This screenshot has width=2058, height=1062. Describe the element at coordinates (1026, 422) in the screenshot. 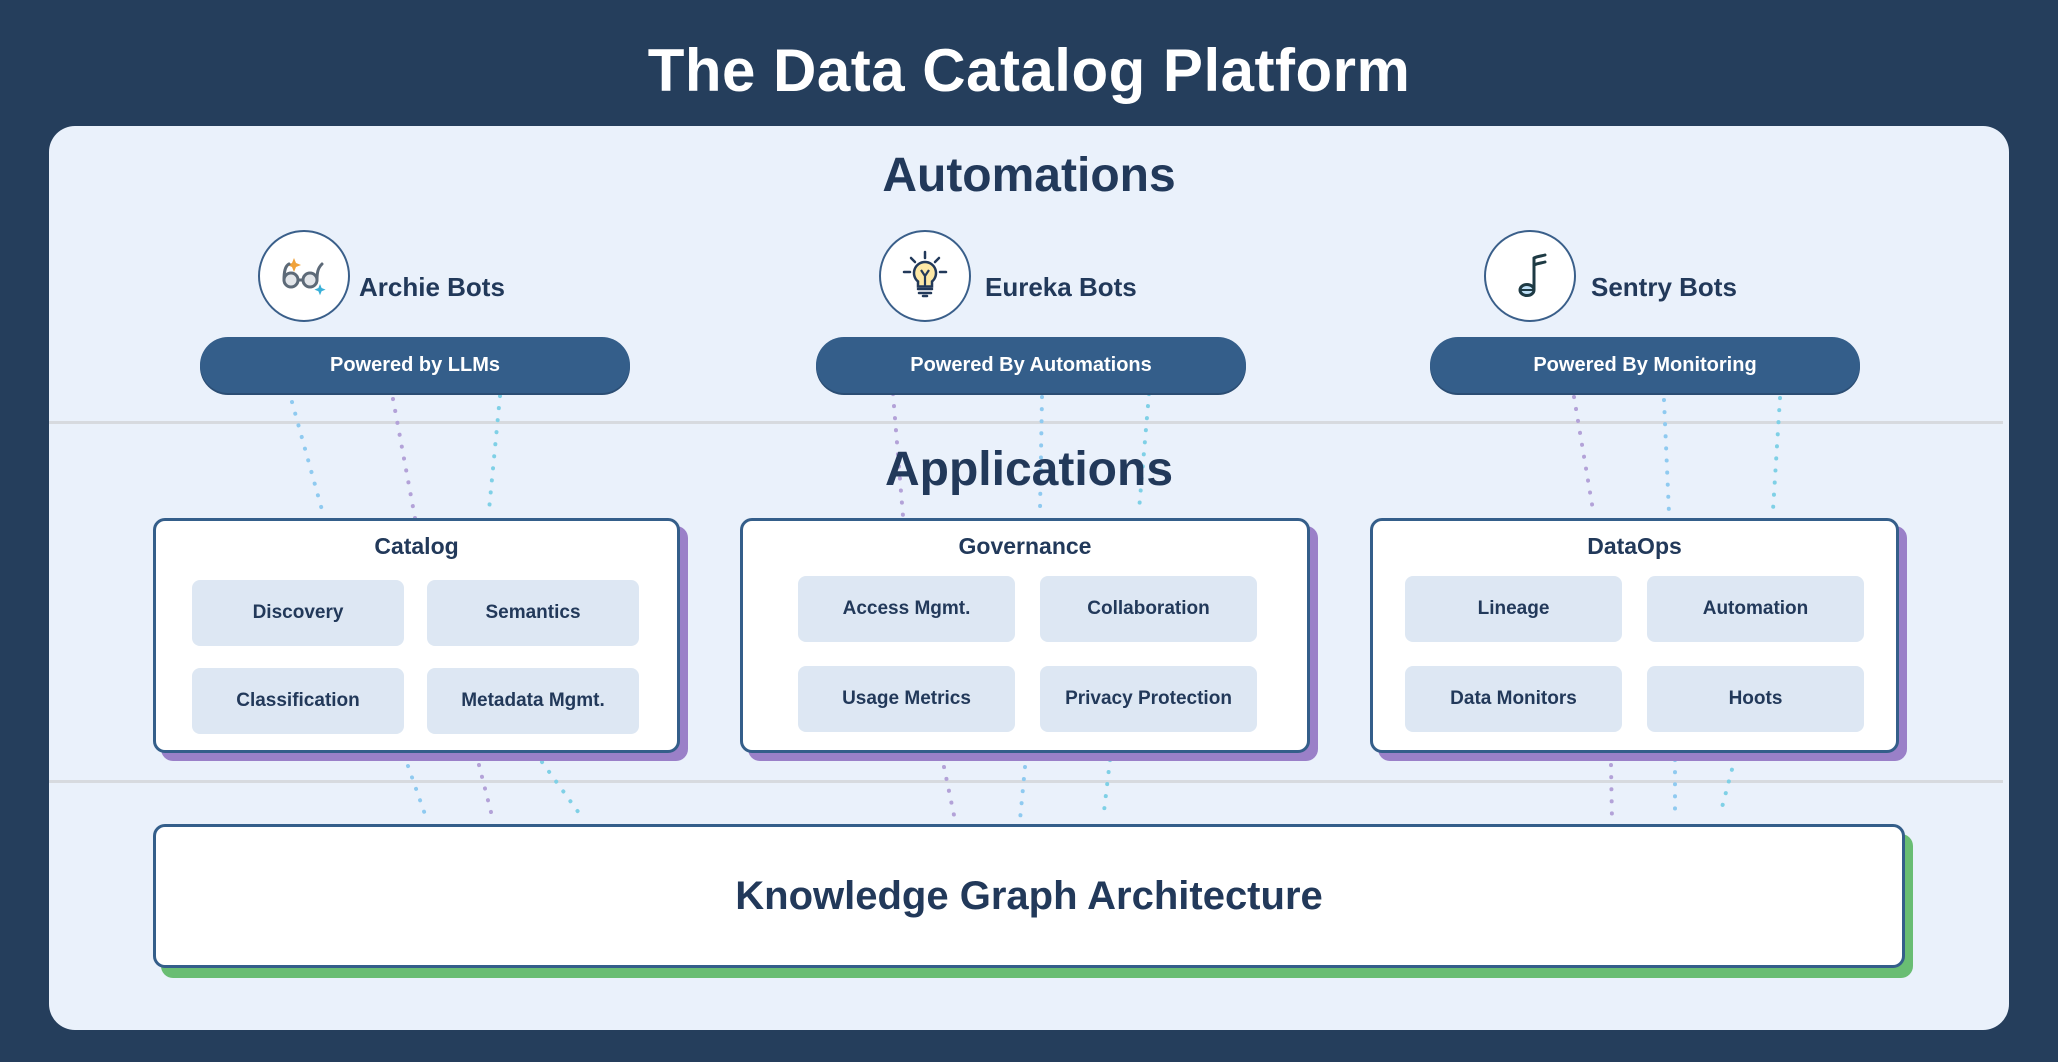

I see `section-divider-top` at that location.